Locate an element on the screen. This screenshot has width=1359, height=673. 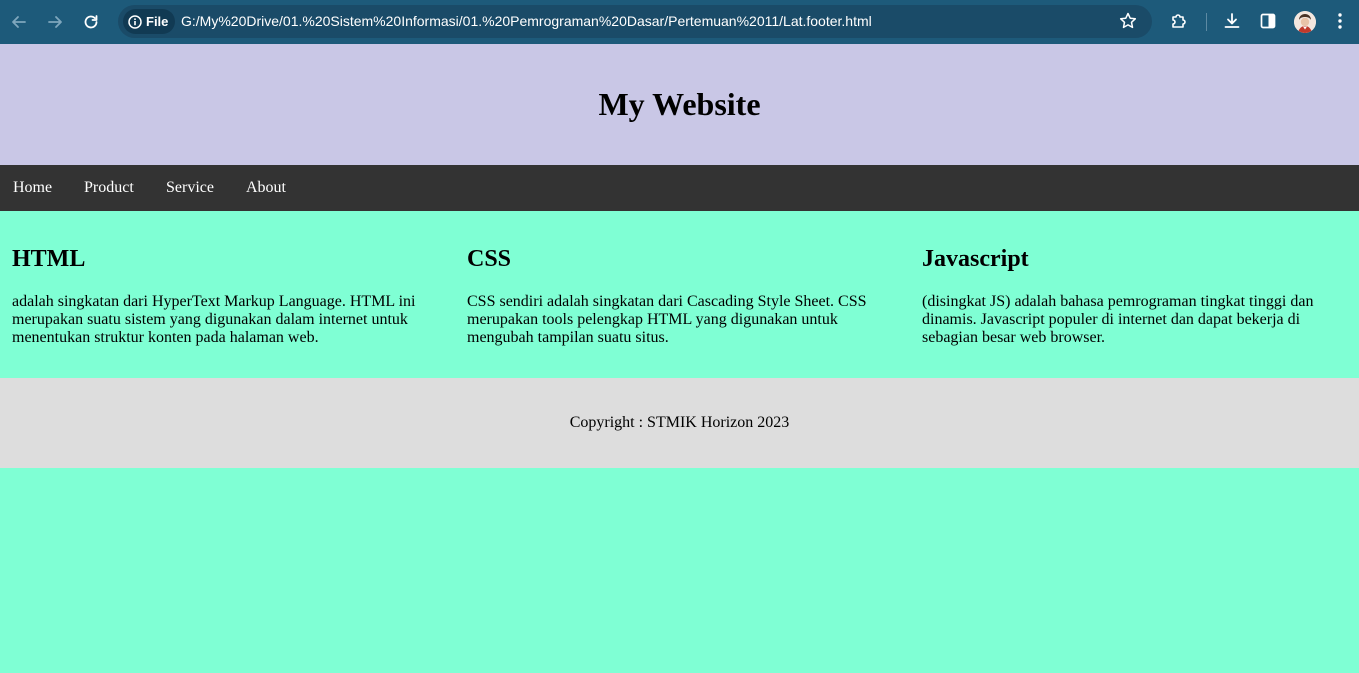
column-heading: CSS is located at coordinates (489, 259).